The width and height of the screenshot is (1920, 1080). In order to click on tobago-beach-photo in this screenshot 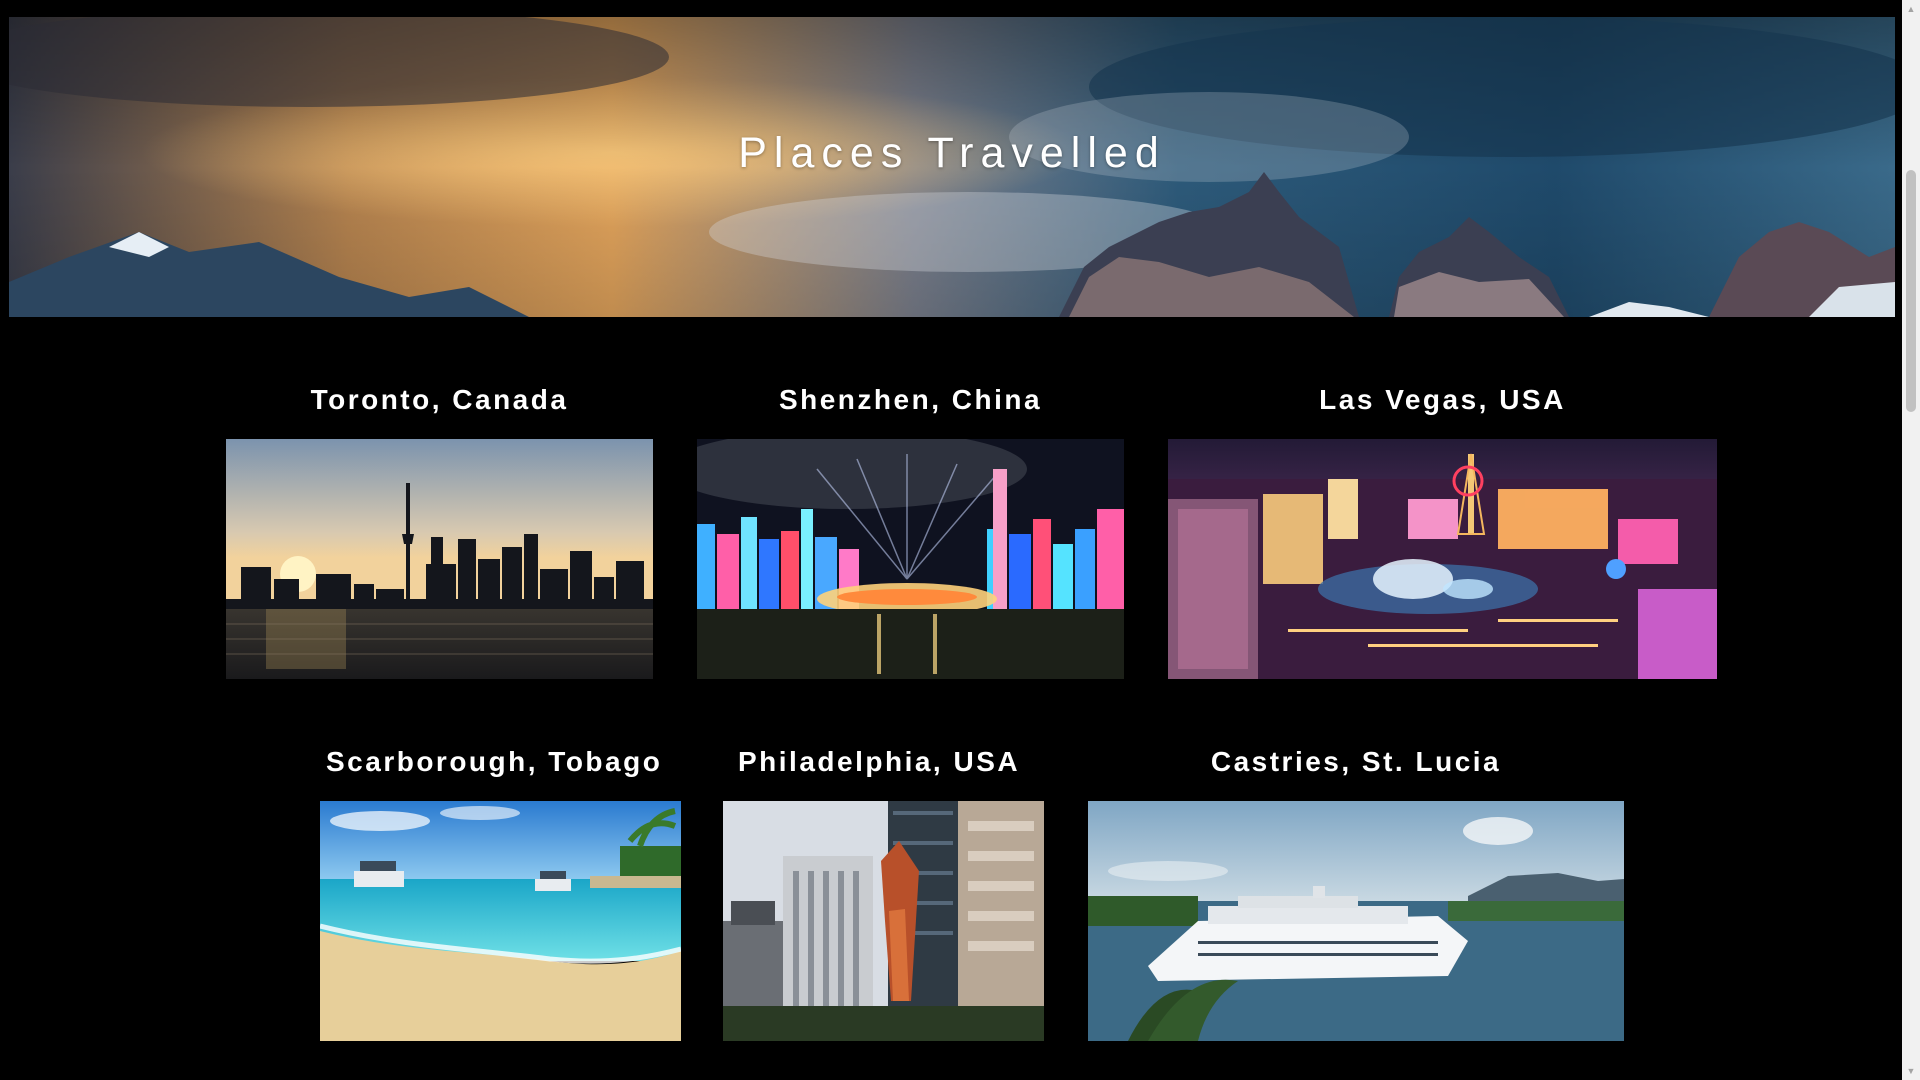, I will do `click(500, 921)`.